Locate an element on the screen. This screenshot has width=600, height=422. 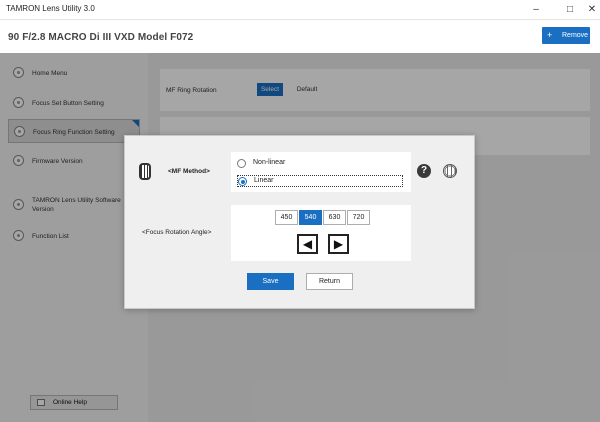
close-button: ✕ is located at coordinates (592, 10).